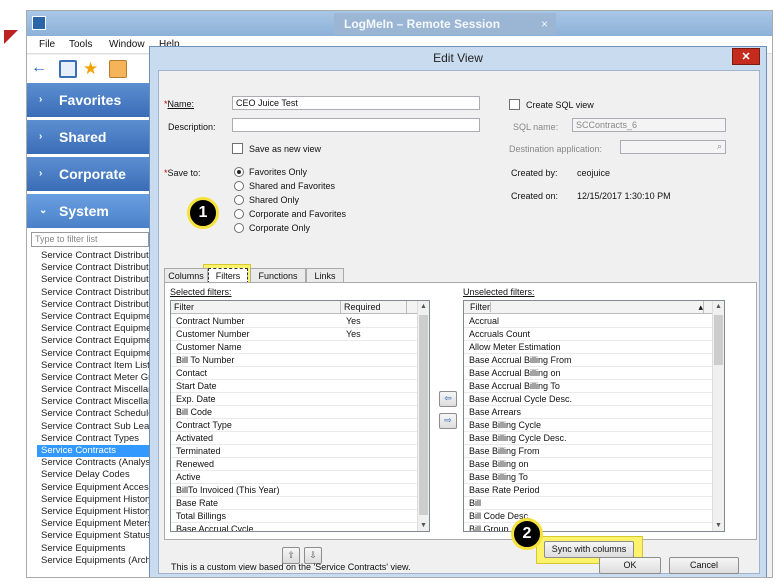  What do you see at coordinates (719, 146) in the screenshot?
I see `search-icon: ⌕` at bounding box center [719, 146].